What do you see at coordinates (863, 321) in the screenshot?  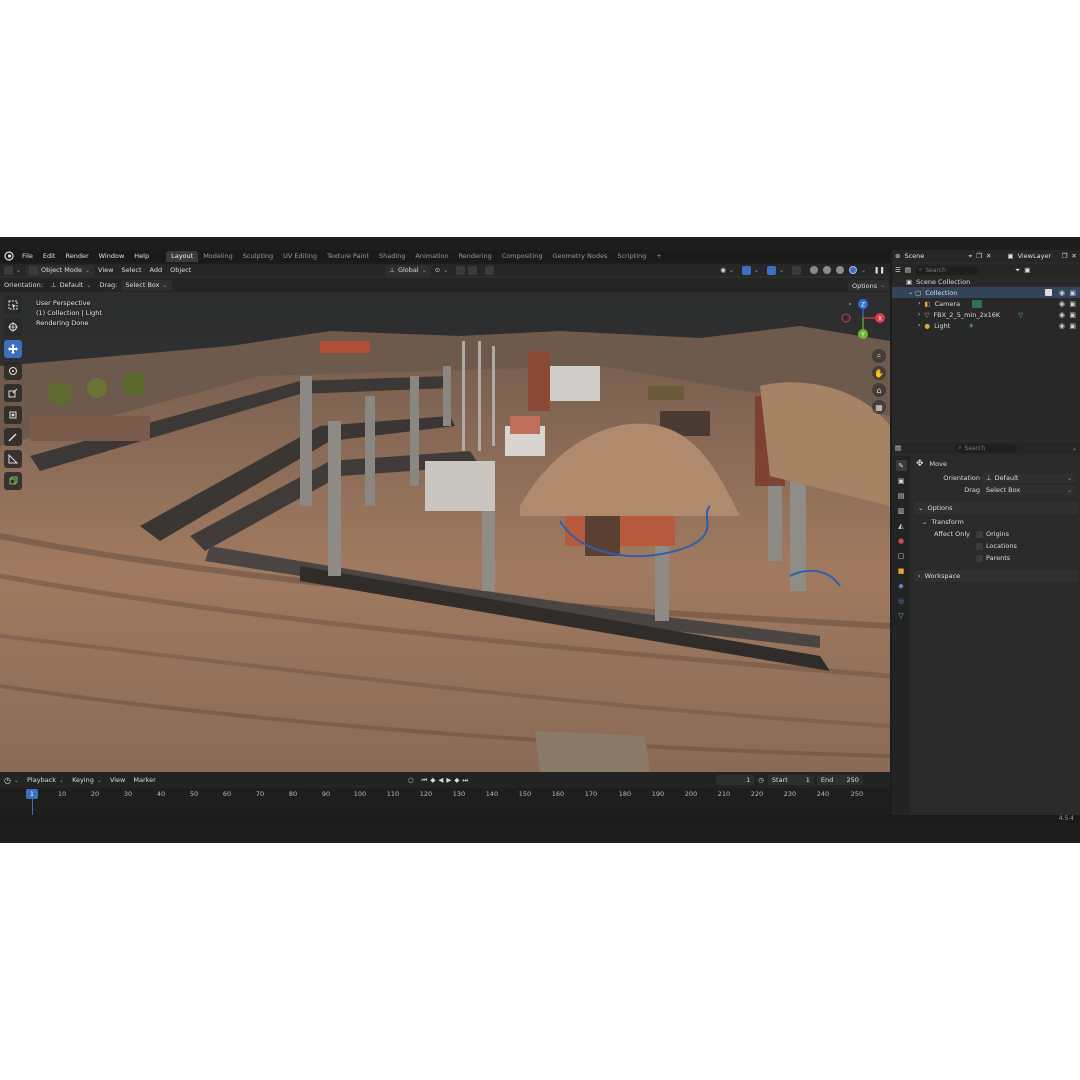 I see `navigation-gizmo: Z X Y` at bounding box center [863, 321].